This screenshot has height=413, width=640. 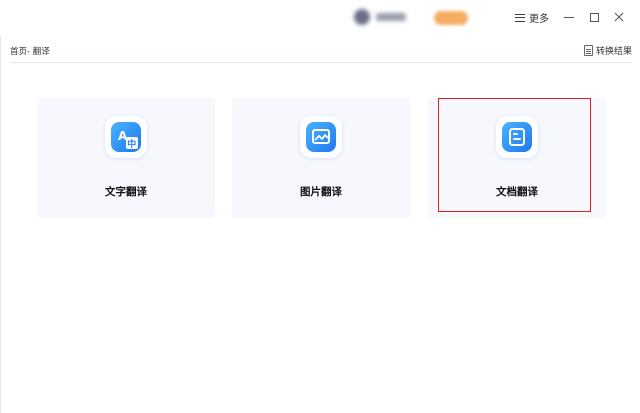 What do you see at coordinates (321, 192) in the screenshot?
I see `image-translate-label: 图片翻译` at bounding box center [321, 192].